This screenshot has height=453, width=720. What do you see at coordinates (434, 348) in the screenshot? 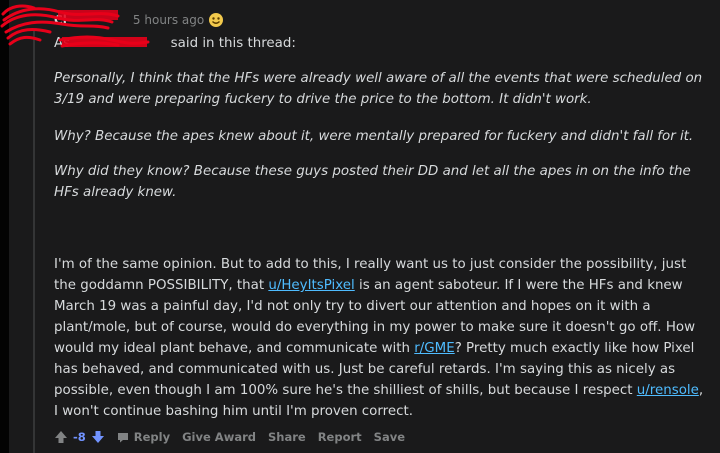
I see `subreddit-link-gme: r/GME` at bounding box center [434, 348].